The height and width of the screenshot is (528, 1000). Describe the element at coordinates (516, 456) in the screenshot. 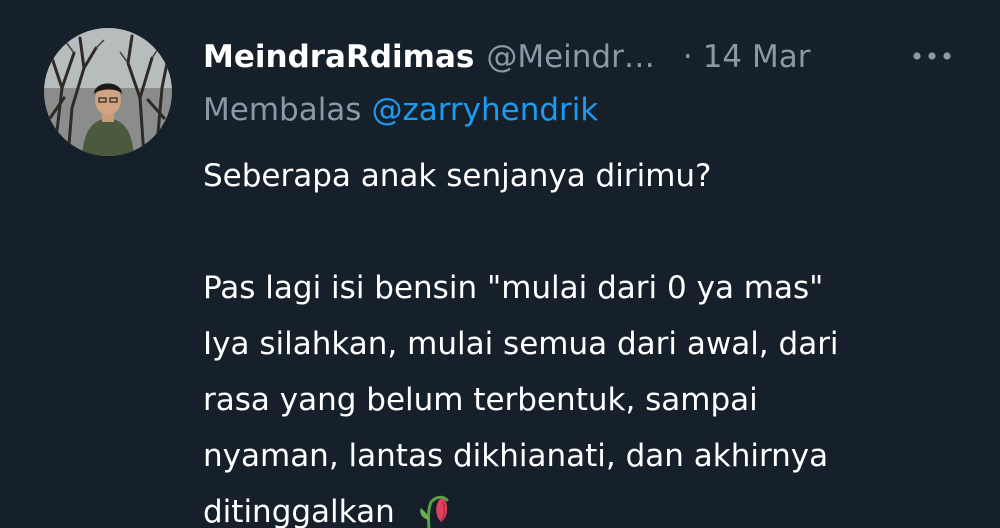

I see `tweet-text-line: nyaman, lantas dikhianati, dan akhirnya` at that location.